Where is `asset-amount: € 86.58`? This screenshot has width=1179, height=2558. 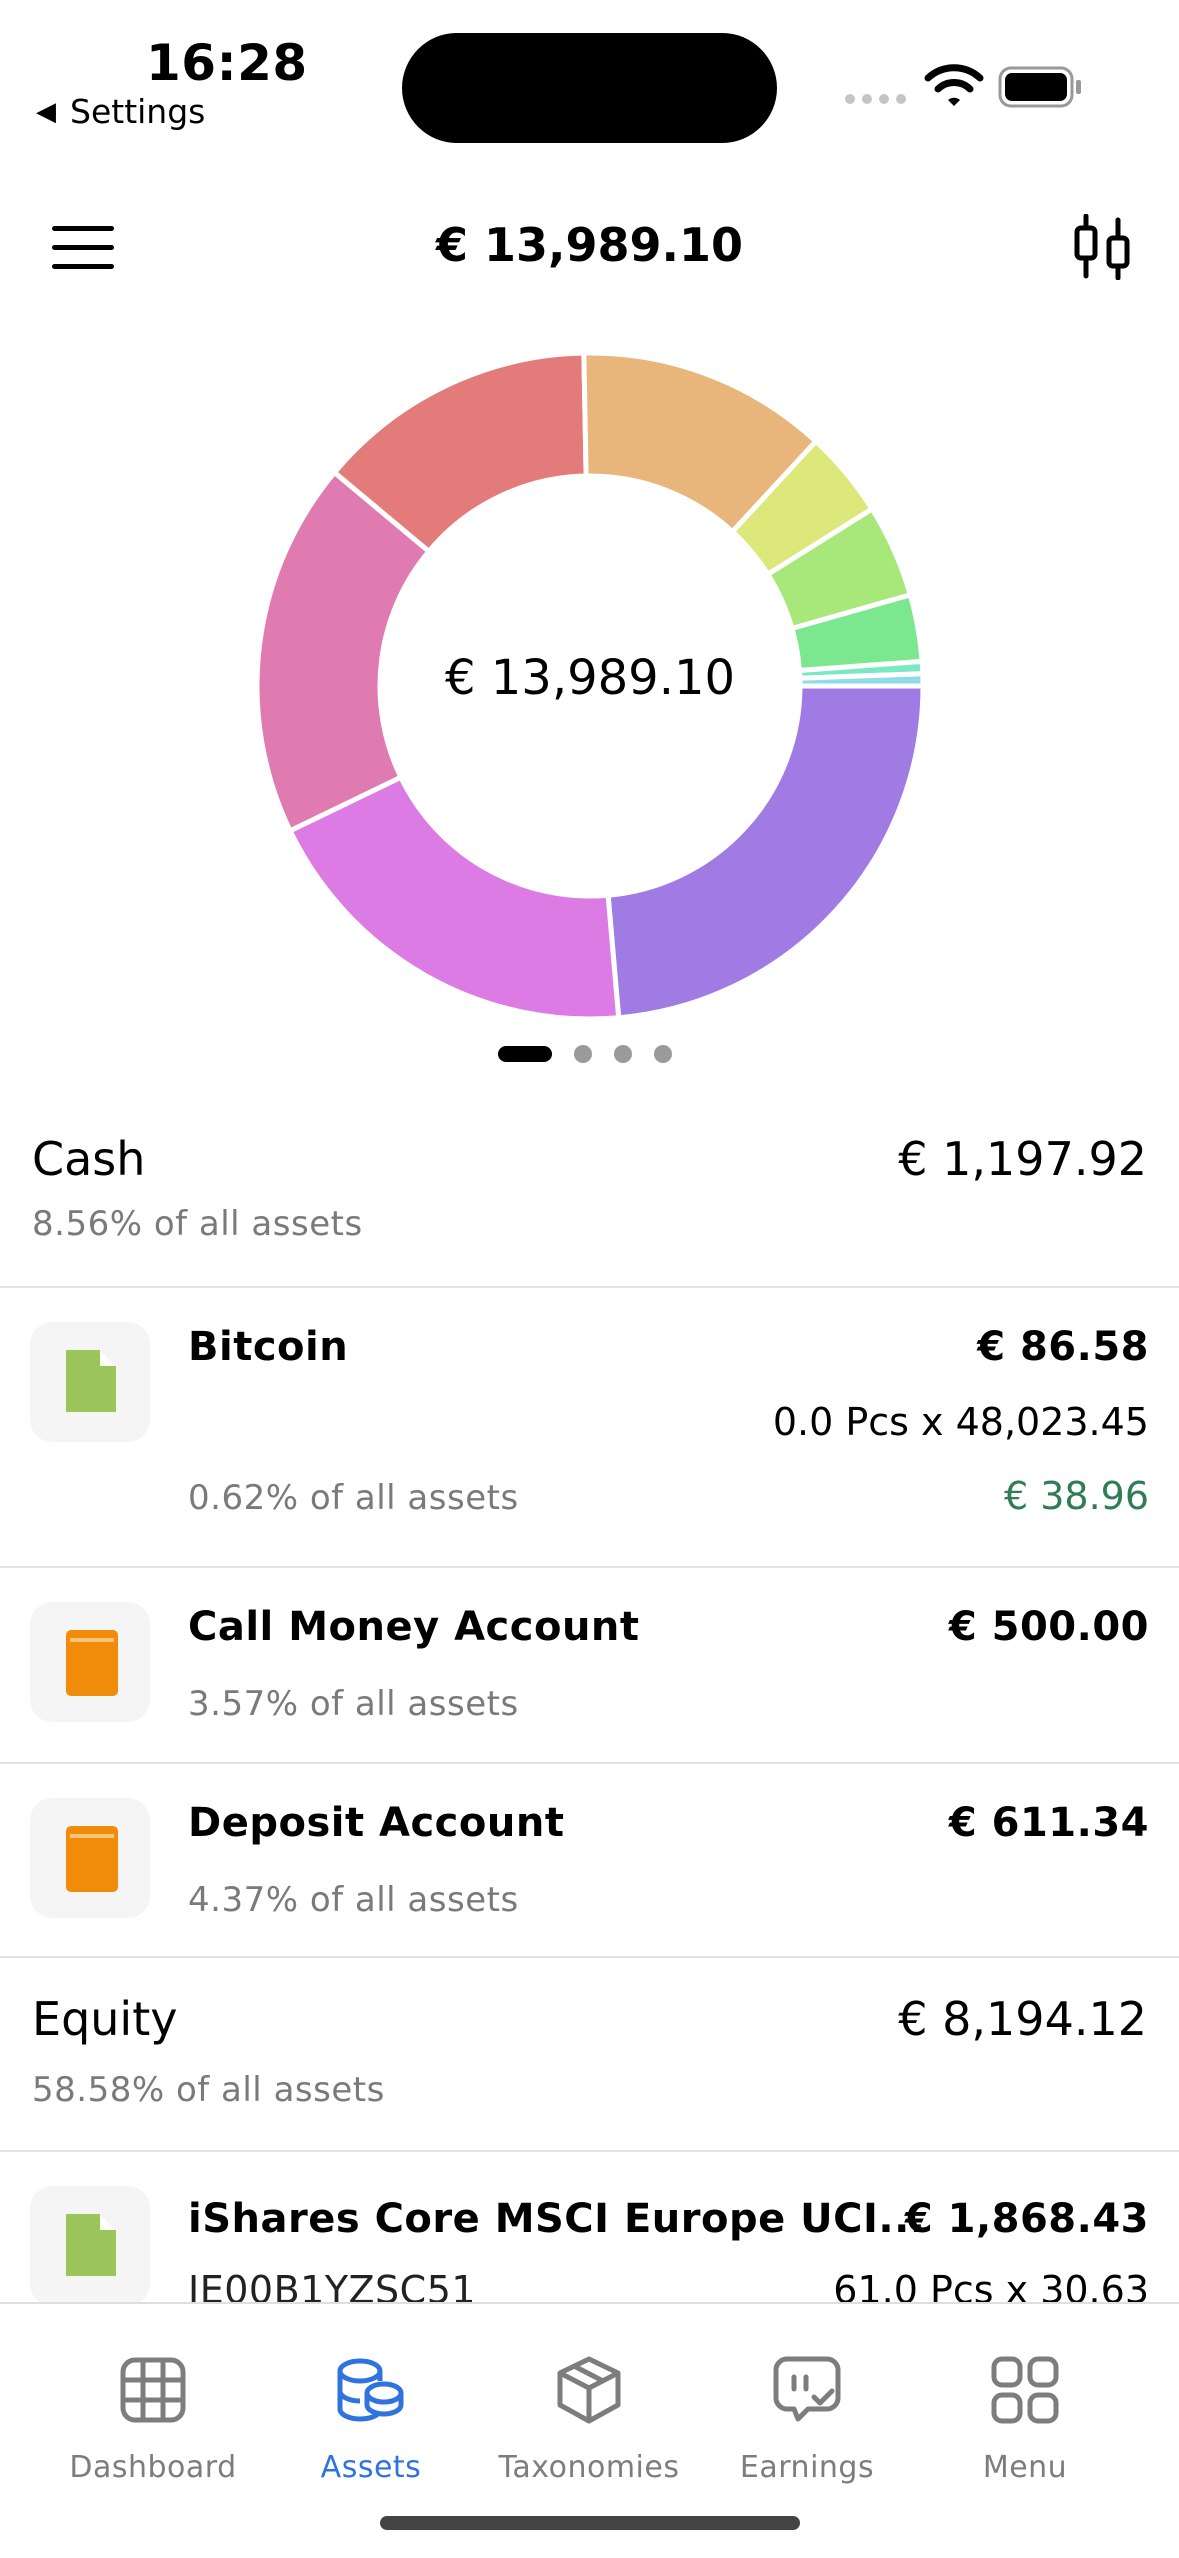 asset-amount: € 86.58 is located at coordinates (1063, 1347).